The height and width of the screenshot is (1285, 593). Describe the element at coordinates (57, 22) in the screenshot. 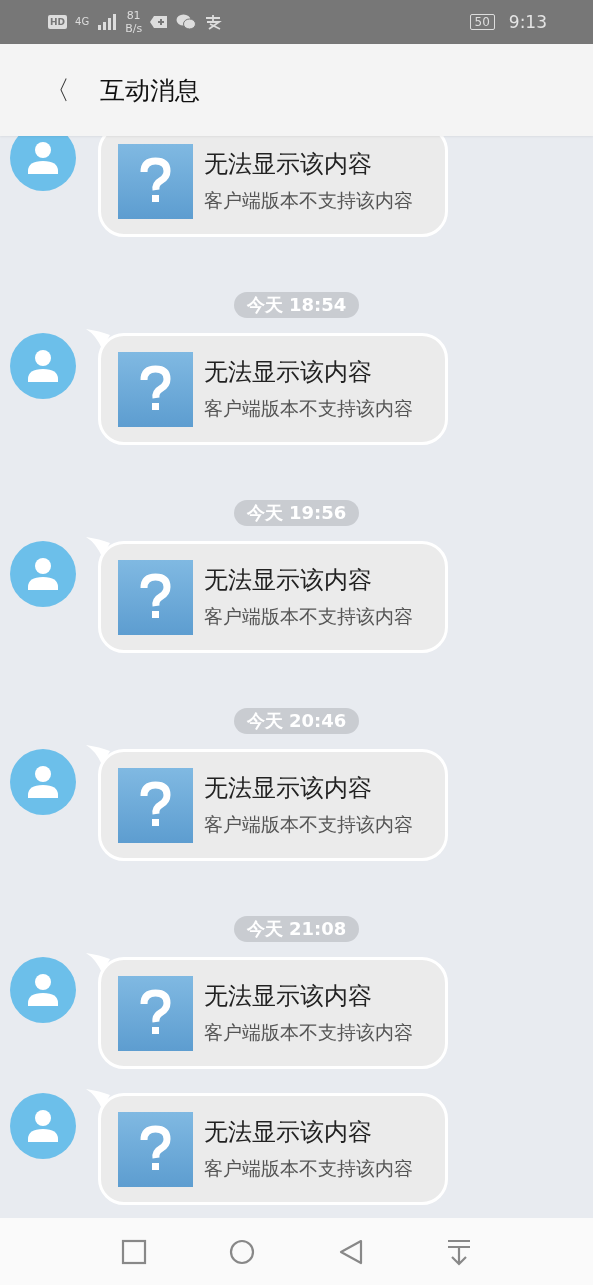

I see `hd-indicator: HD` at that location.